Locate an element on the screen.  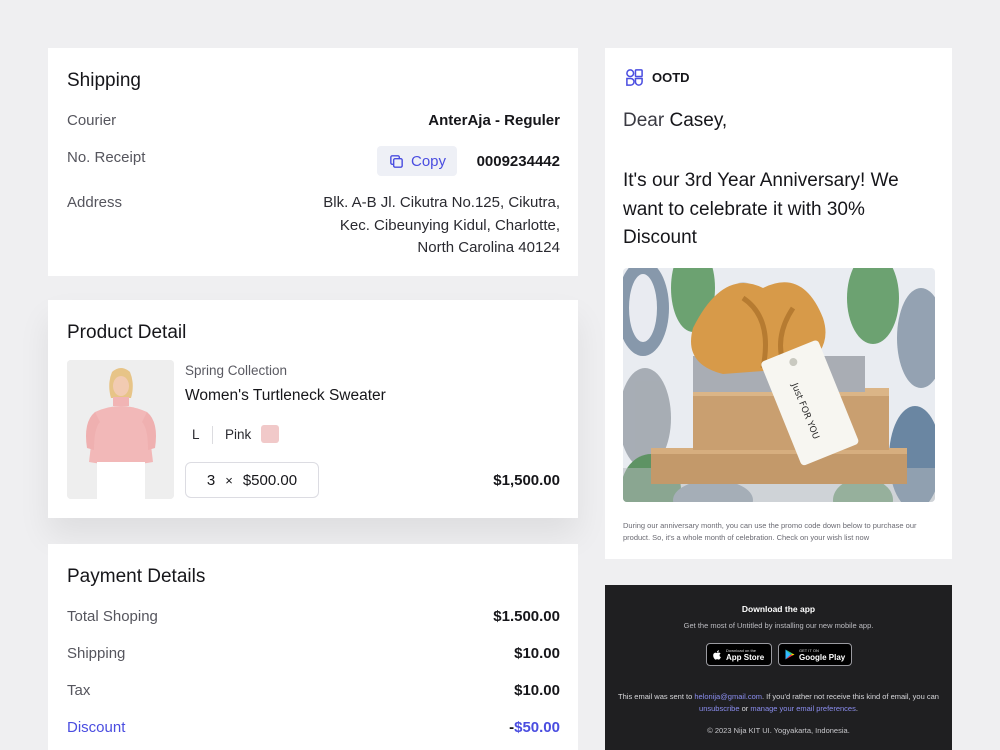
legal-end: . is located at coordinates (856, 708).